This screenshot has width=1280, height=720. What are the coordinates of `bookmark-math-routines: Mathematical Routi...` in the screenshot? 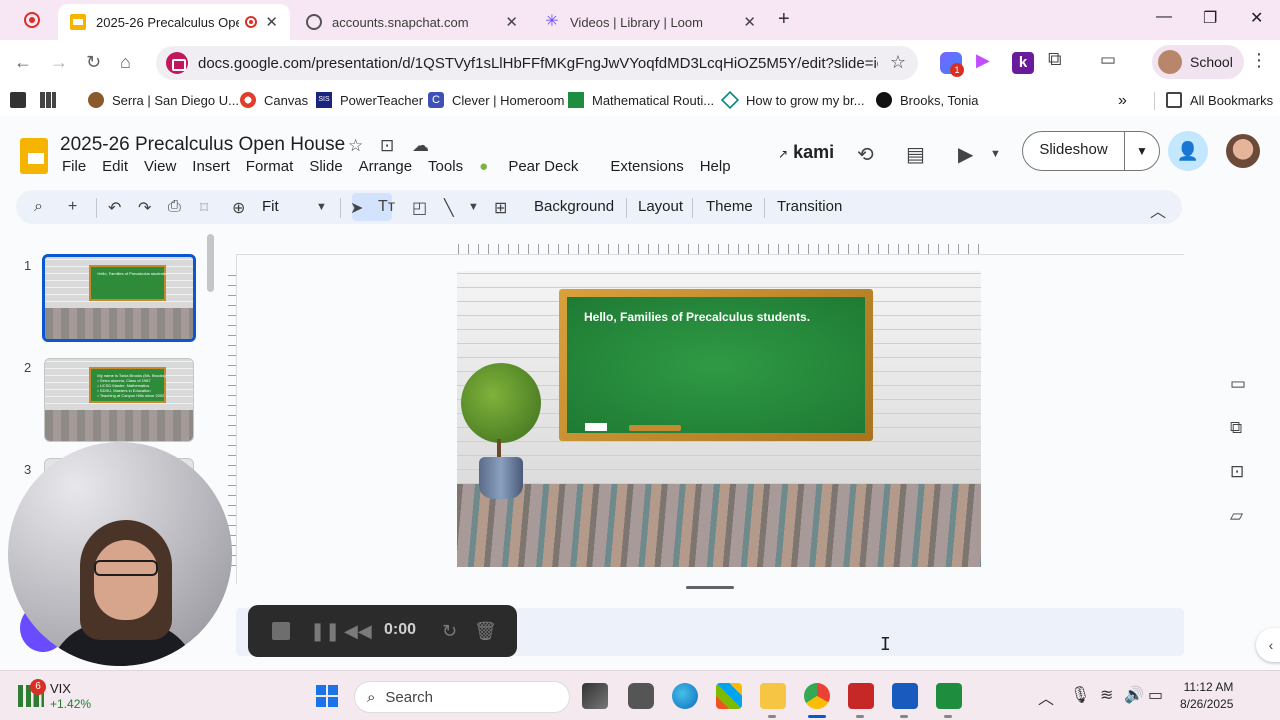 It's located at (641, 100).